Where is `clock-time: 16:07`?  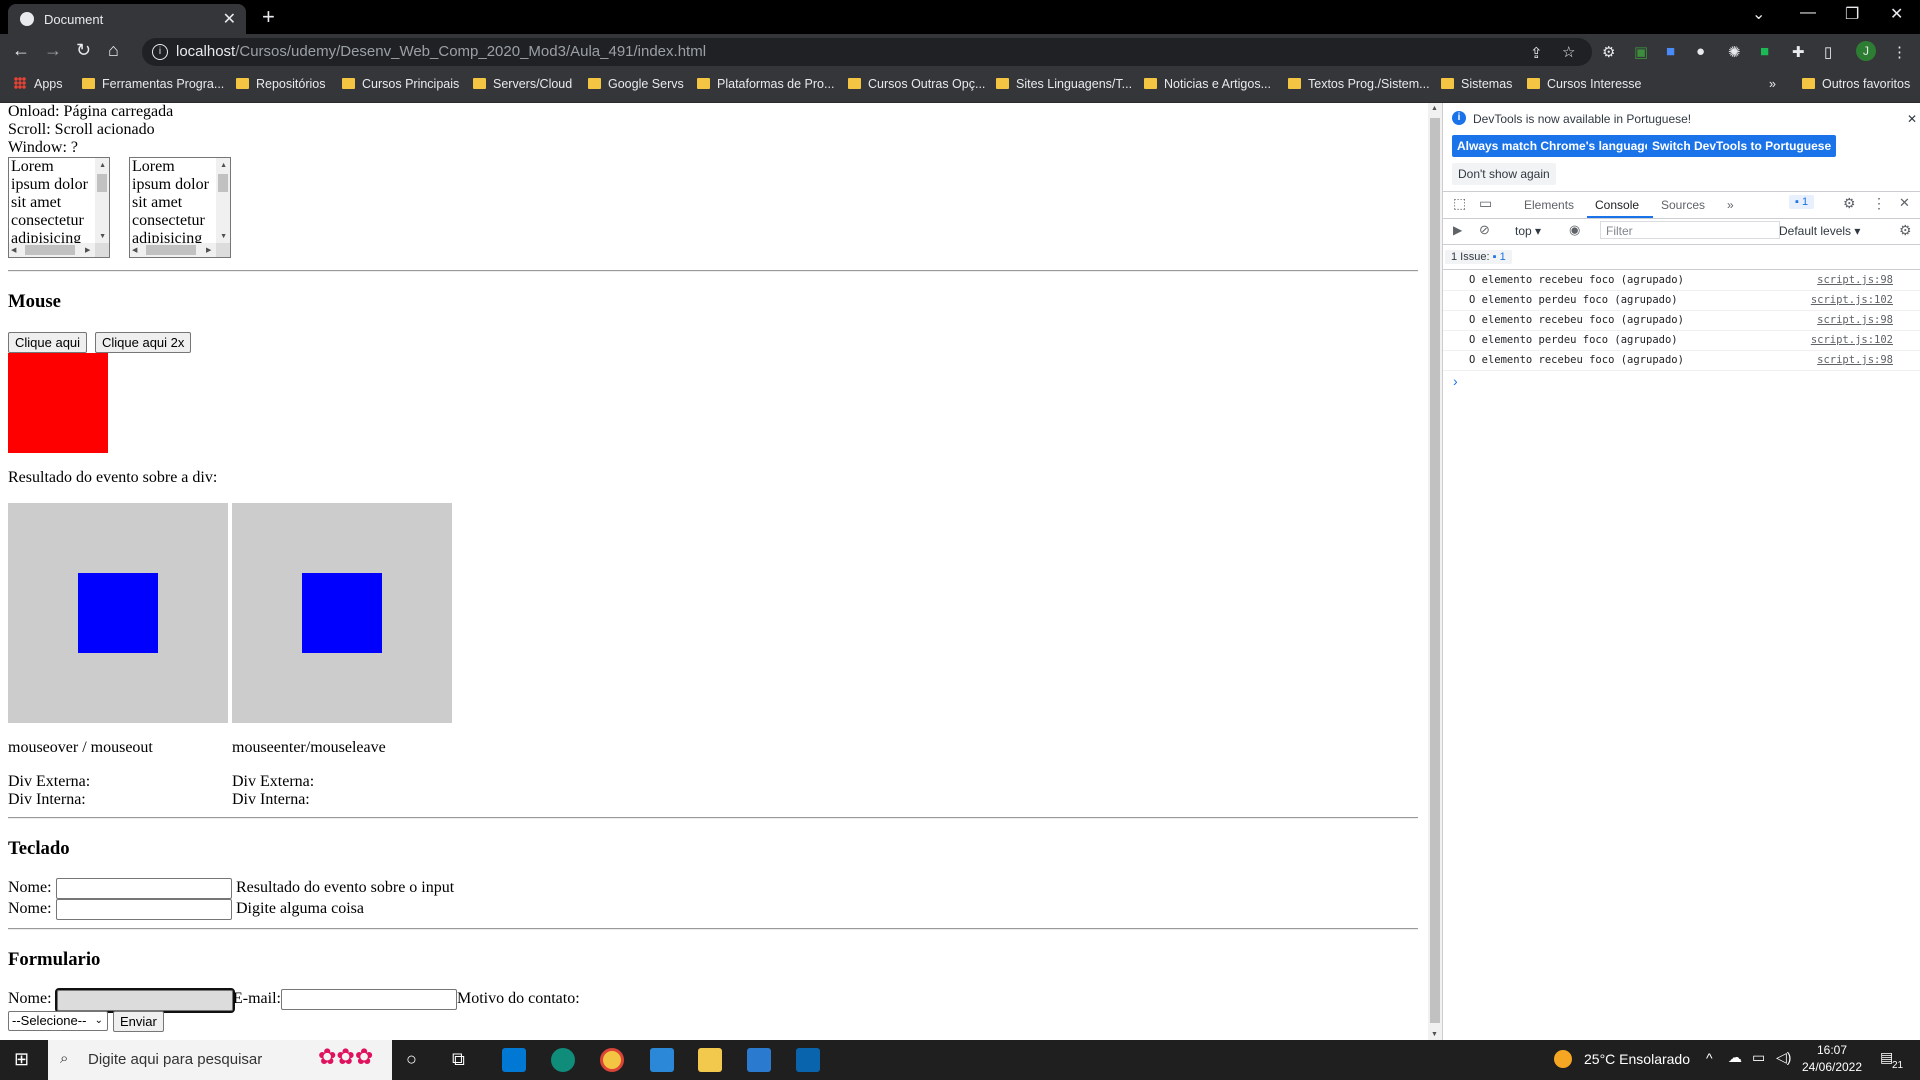
clock-time: 16:07 is located at coordinates (1832, 1050).